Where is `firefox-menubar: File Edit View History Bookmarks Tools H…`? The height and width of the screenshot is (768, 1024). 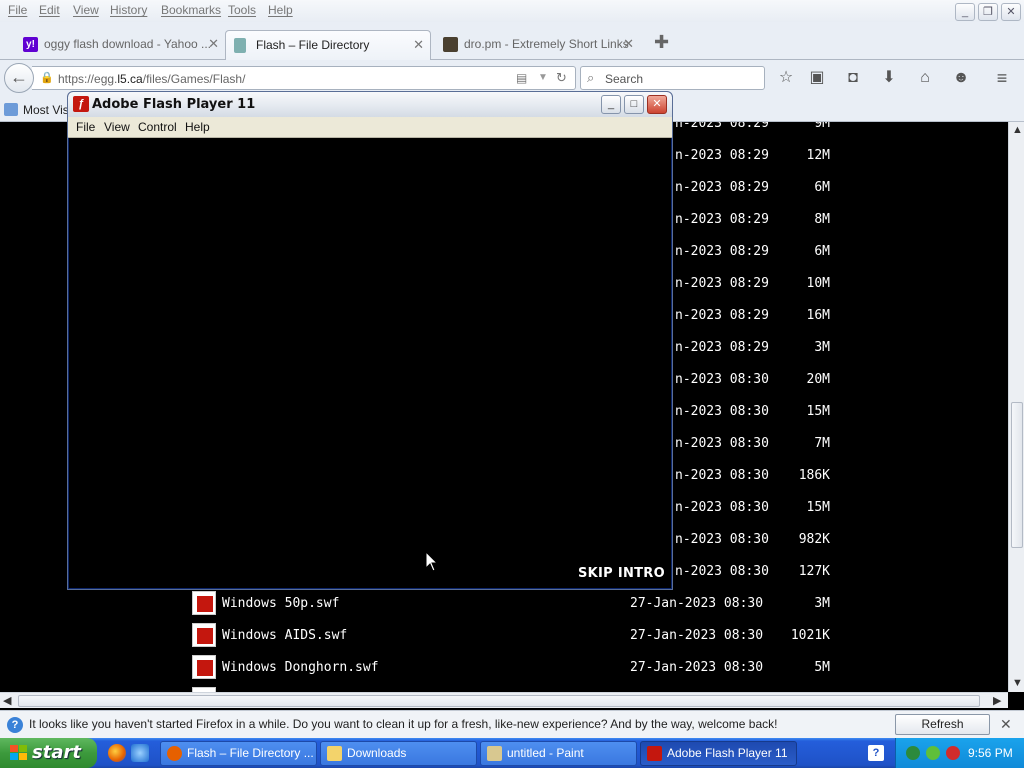 firefox-menubar: File Edit View History Bookmarks Tools H… is located at coordinates (512, 11).